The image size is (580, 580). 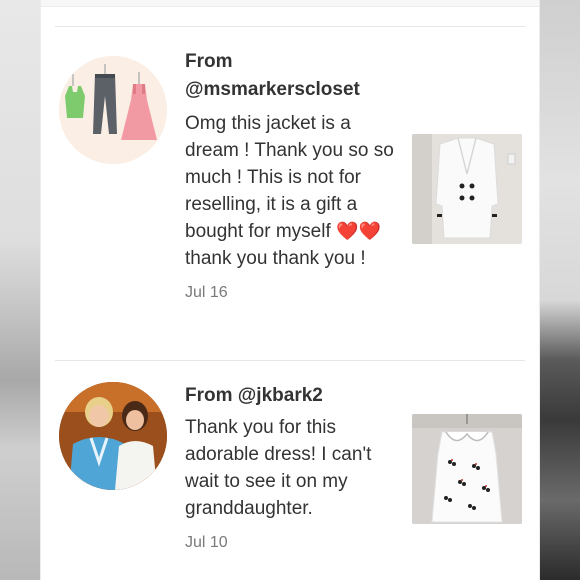 What do you see at coordinates (280, 395) in the screenshot?
I see `username-link: @jkbark2` at bounding box center [280, 395].